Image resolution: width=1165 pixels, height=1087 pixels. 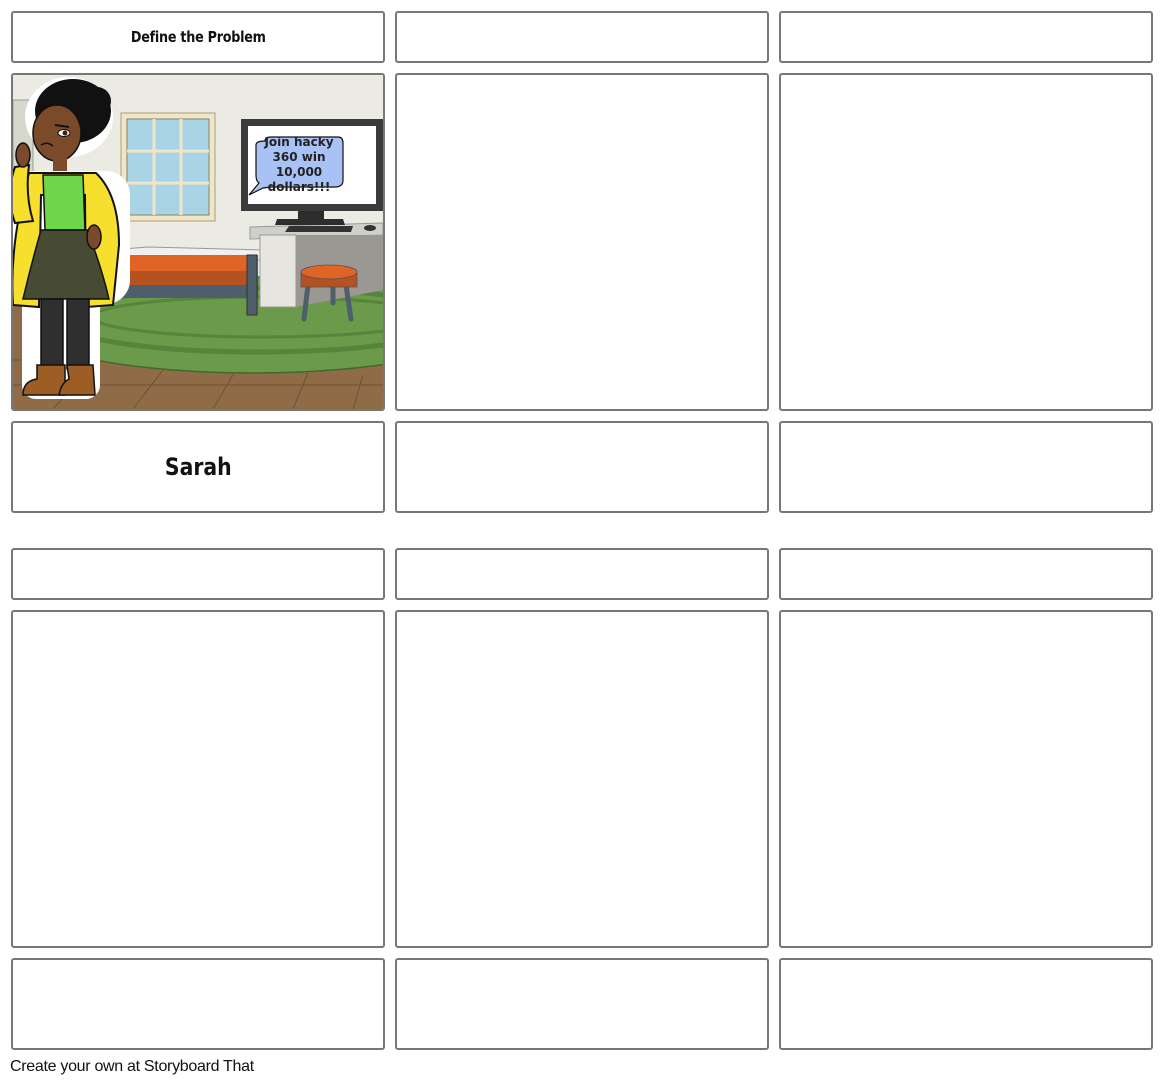 I want to click on window, so click(x=168, y=167).